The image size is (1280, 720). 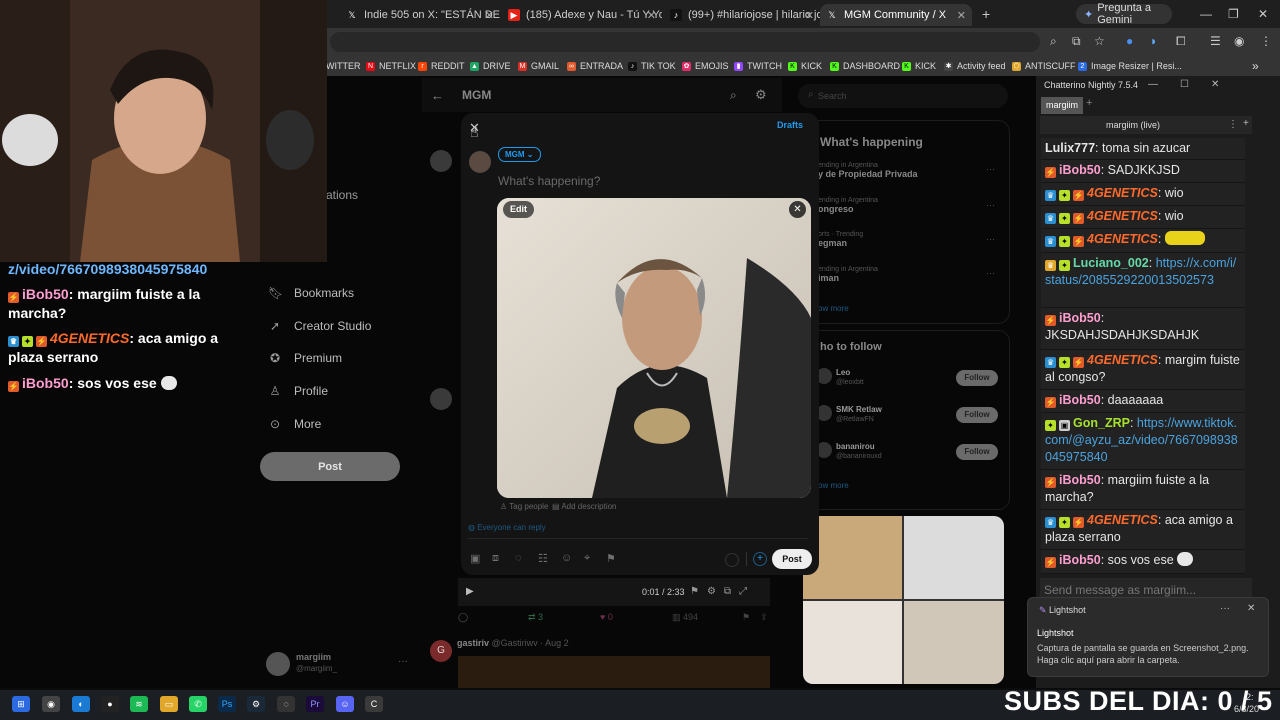 I want to click on search-icon: ⌕, so click(x=733, y=95).